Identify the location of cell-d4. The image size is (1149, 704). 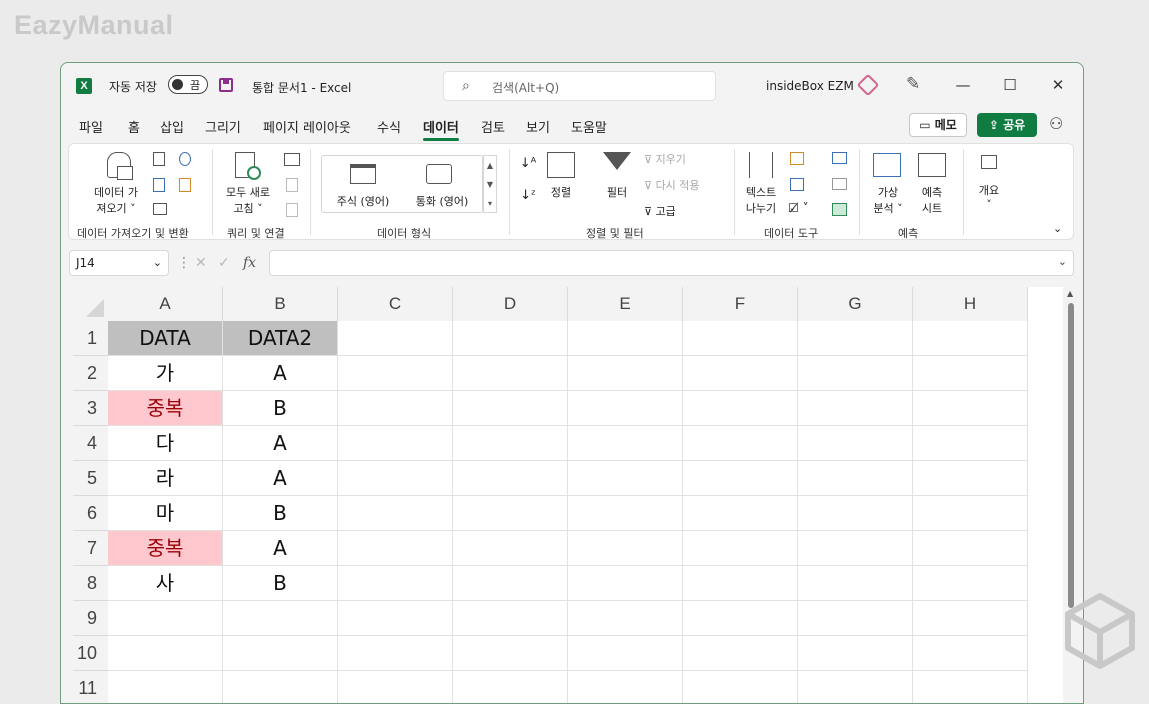
(510, 443).